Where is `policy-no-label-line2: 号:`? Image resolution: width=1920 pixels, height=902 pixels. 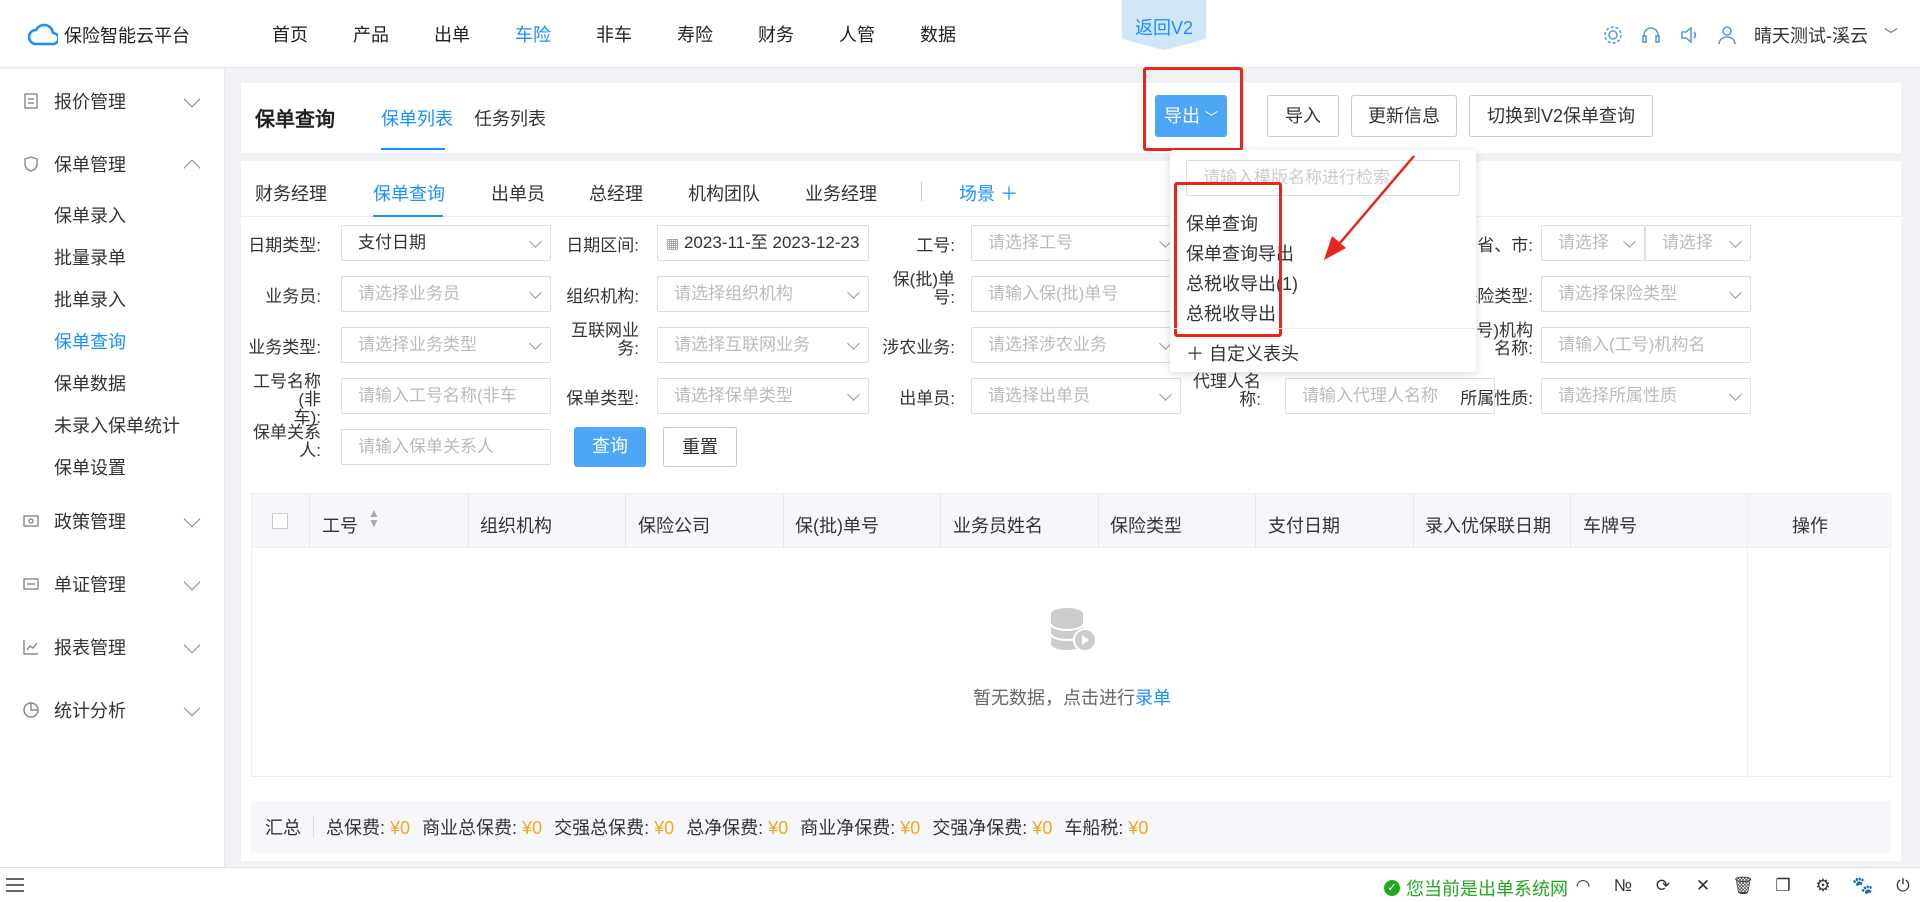 policy-no-label-line2: 号: is located at coordinates (944, 297).